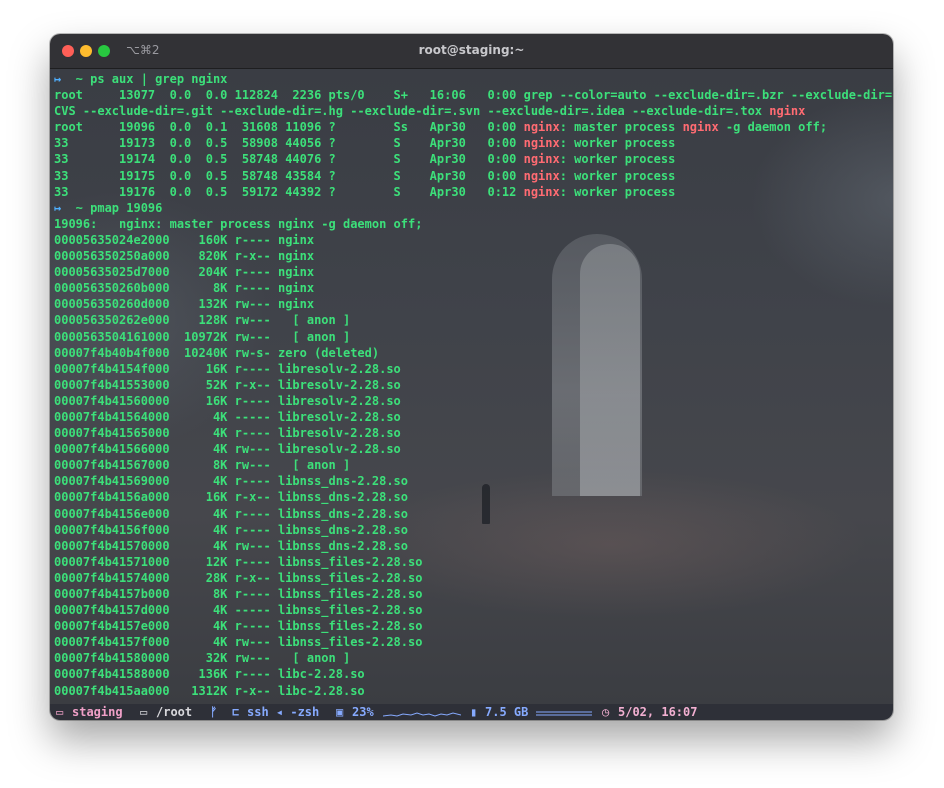 This screenshot has height=788, width=944. What do you see at coordinates (473, 465) in the screenshot?
I see `terminal-line: 00007f4b41567000 8K rw--- [ anon ]` at bounding box center [473, 465].